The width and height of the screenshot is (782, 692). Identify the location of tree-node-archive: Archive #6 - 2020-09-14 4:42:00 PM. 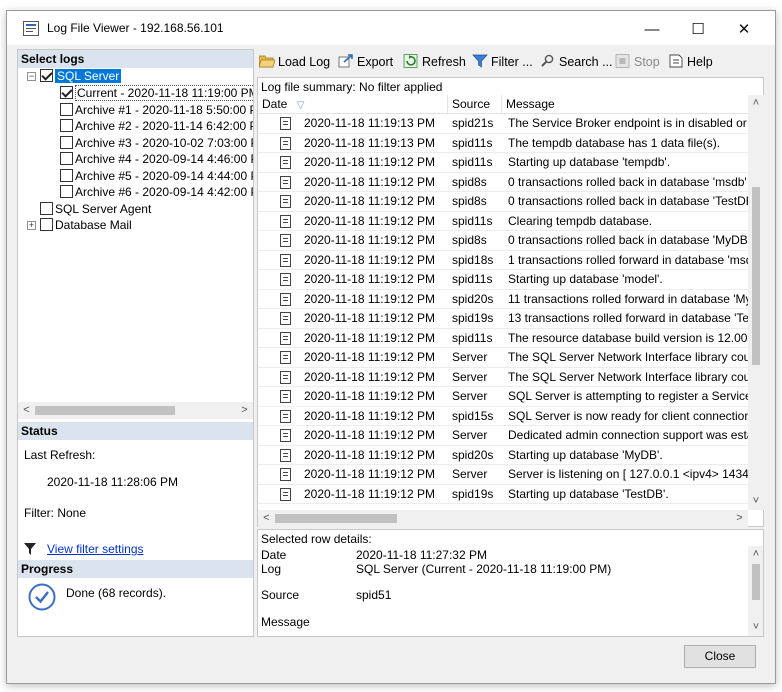
(156, 192).